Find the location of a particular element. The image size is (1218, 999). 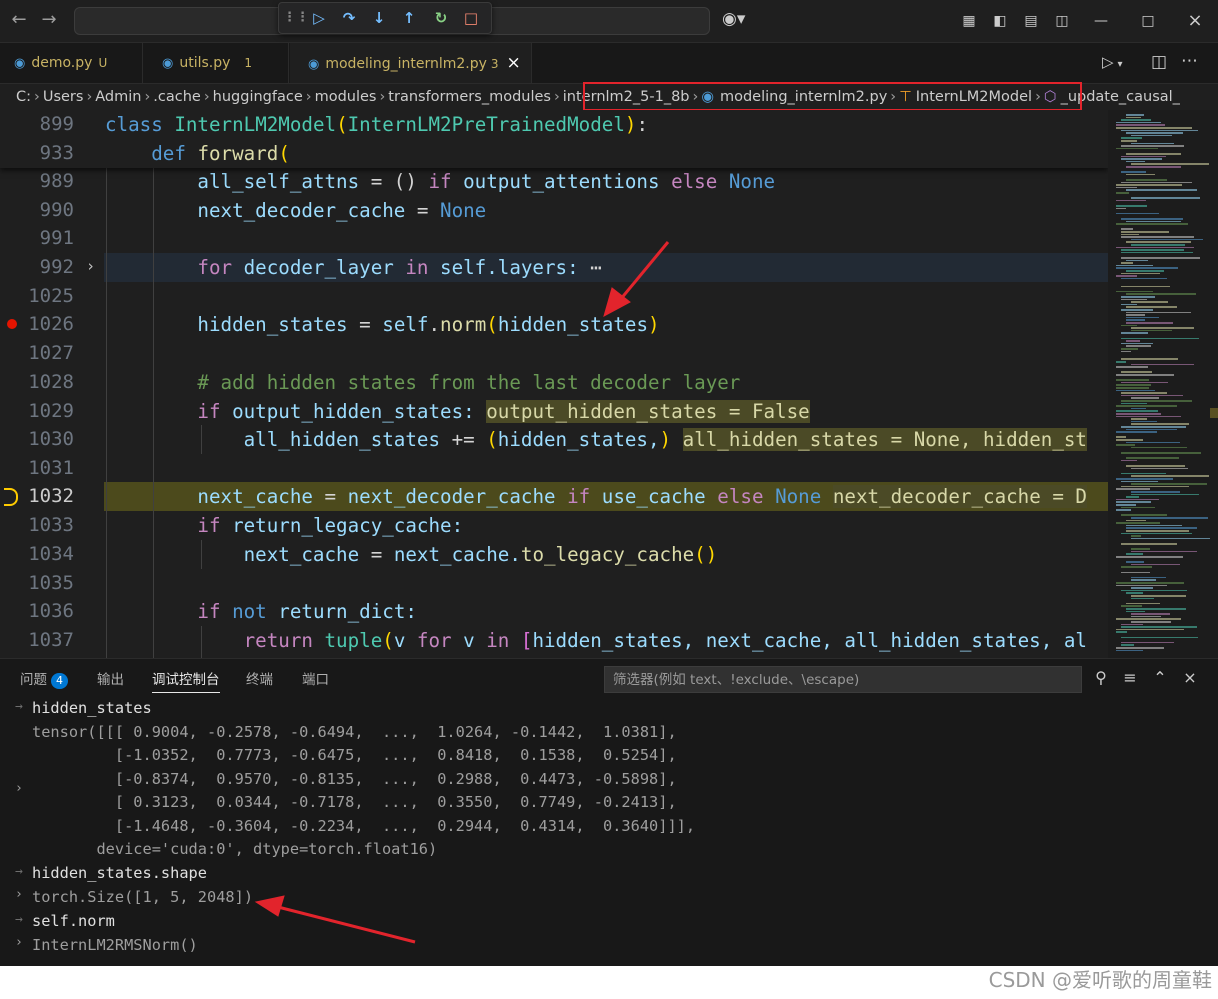

line-number: 899 is located at coordinates (56, 124).